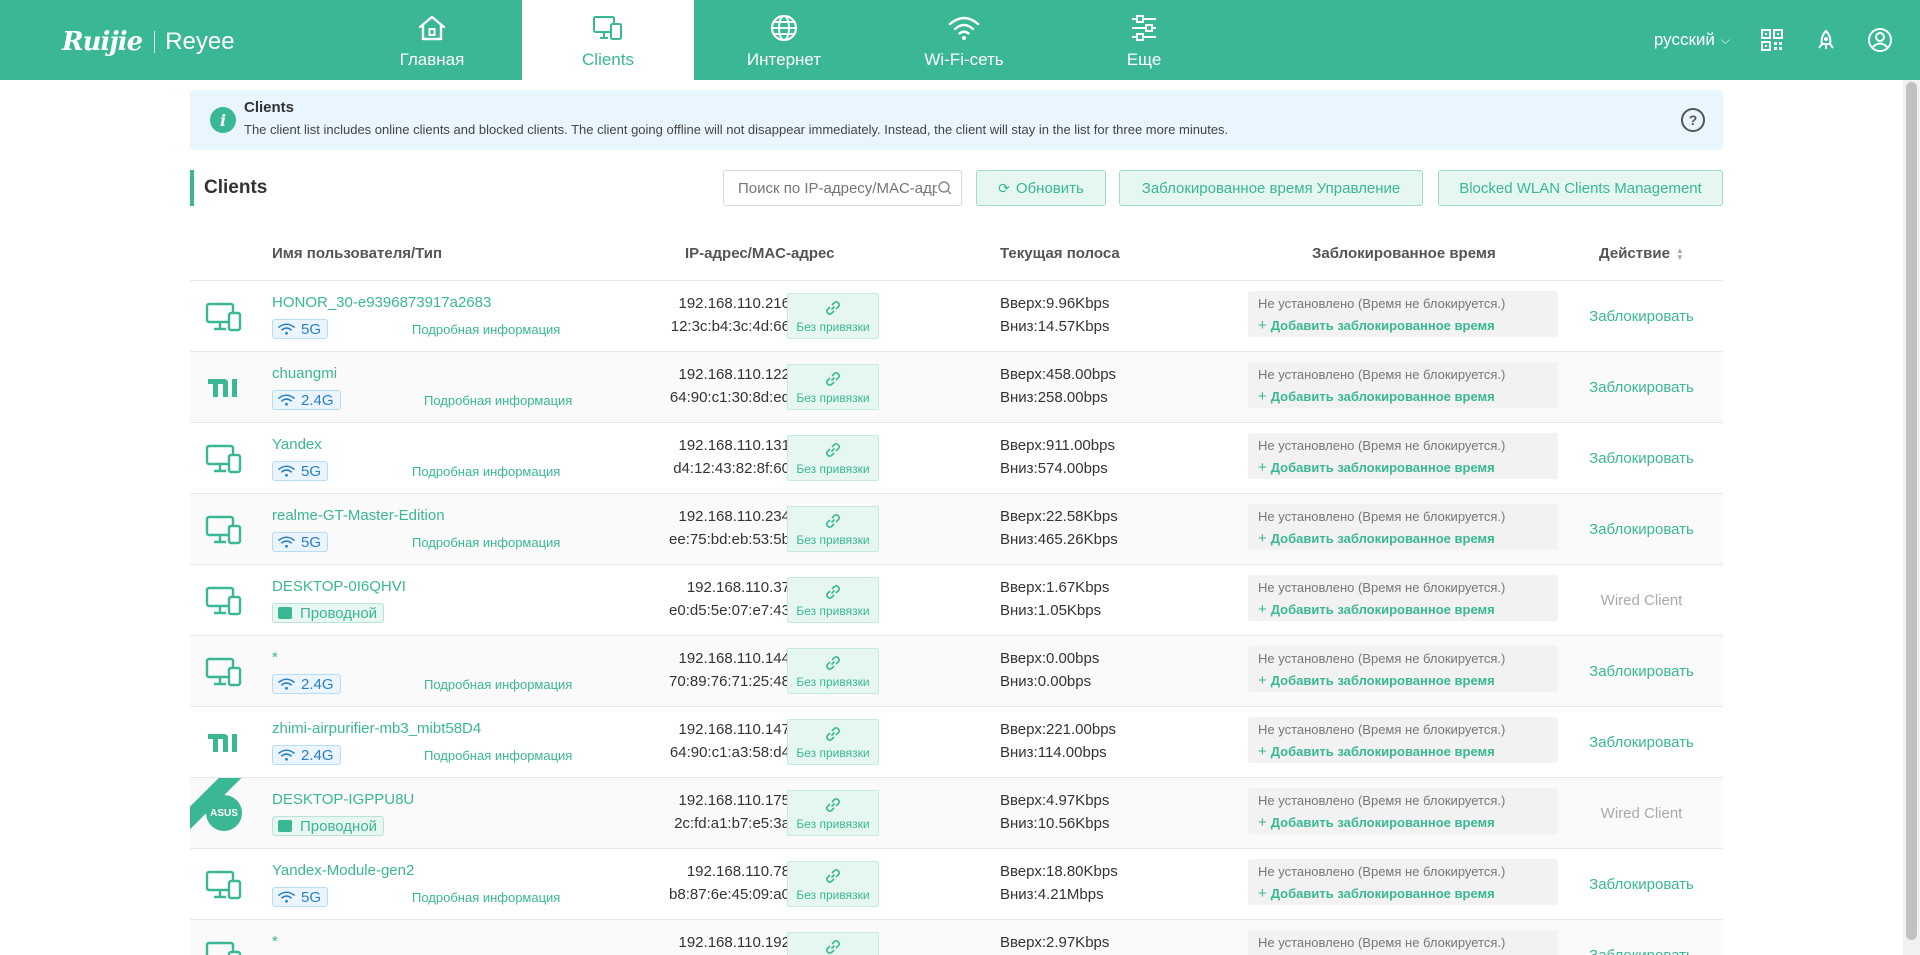 Image resolution: width=1920 pixels, height=955 pixels. What do you see at coordinates (343, 870) in the screenshot?
I see `client-name: Yandex-Module-gen2` at bounding box center [343, 870].